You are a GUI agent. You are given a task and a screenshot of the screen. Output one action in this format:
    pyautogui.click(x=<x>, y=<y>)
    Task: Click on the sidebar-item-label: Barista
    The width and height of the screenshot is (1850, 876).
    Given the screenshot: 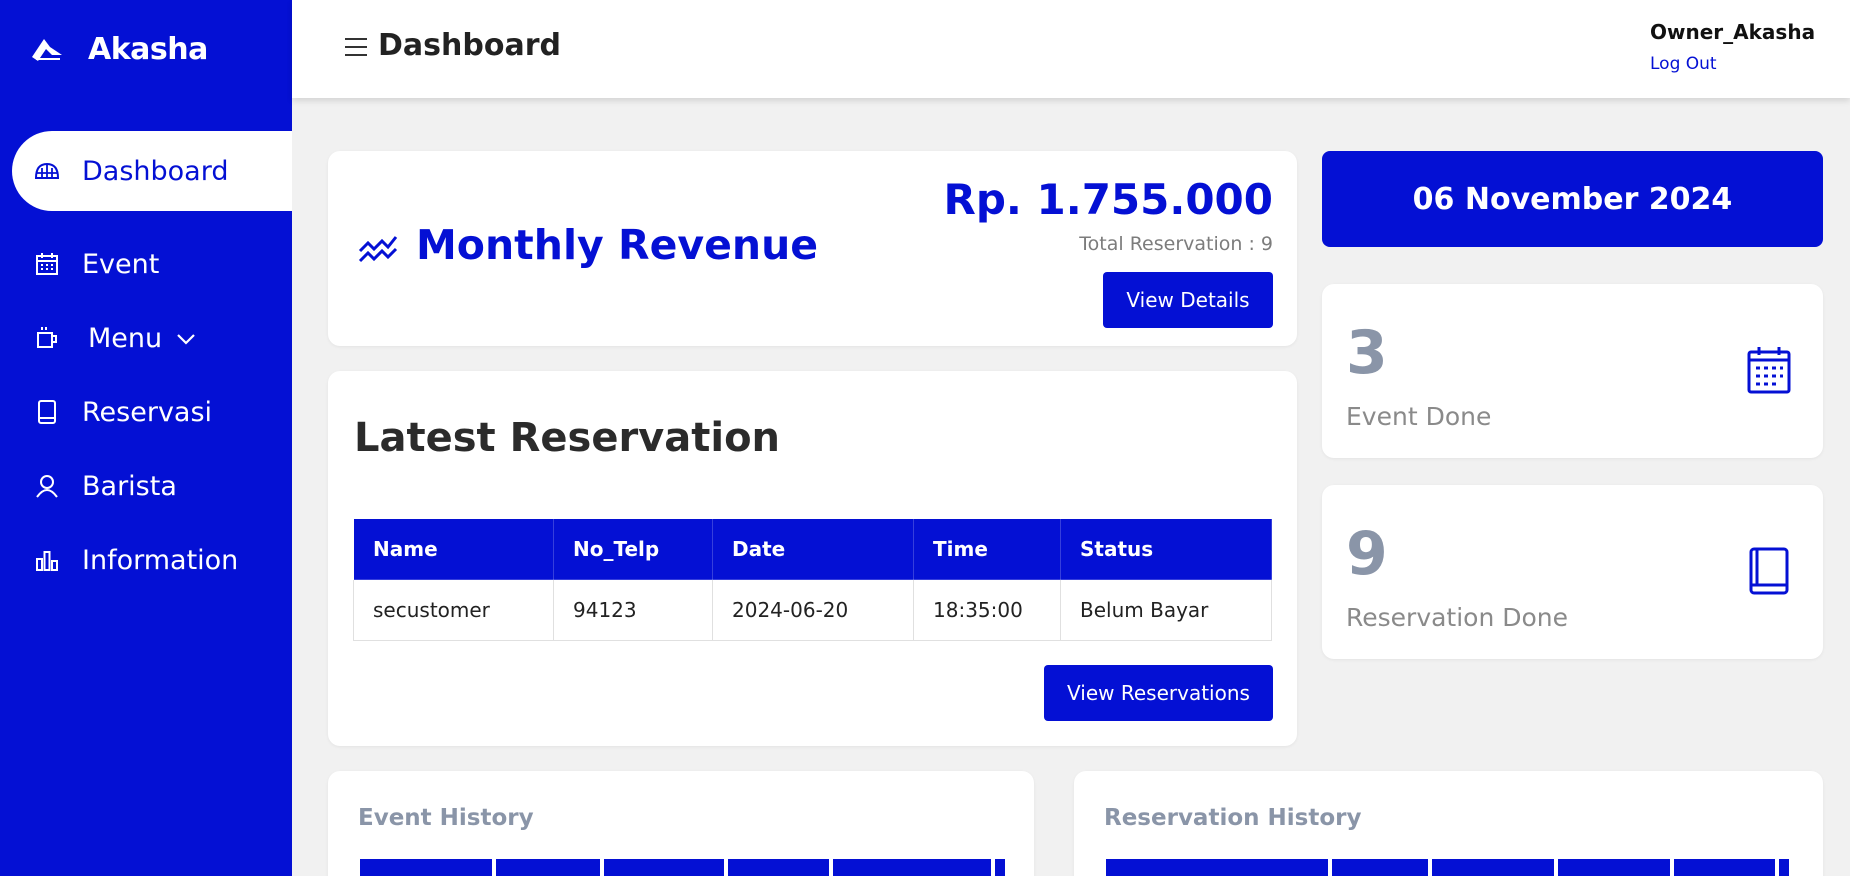 What is the action you would take?
    pyautogui.click(x=129, y=486)
    